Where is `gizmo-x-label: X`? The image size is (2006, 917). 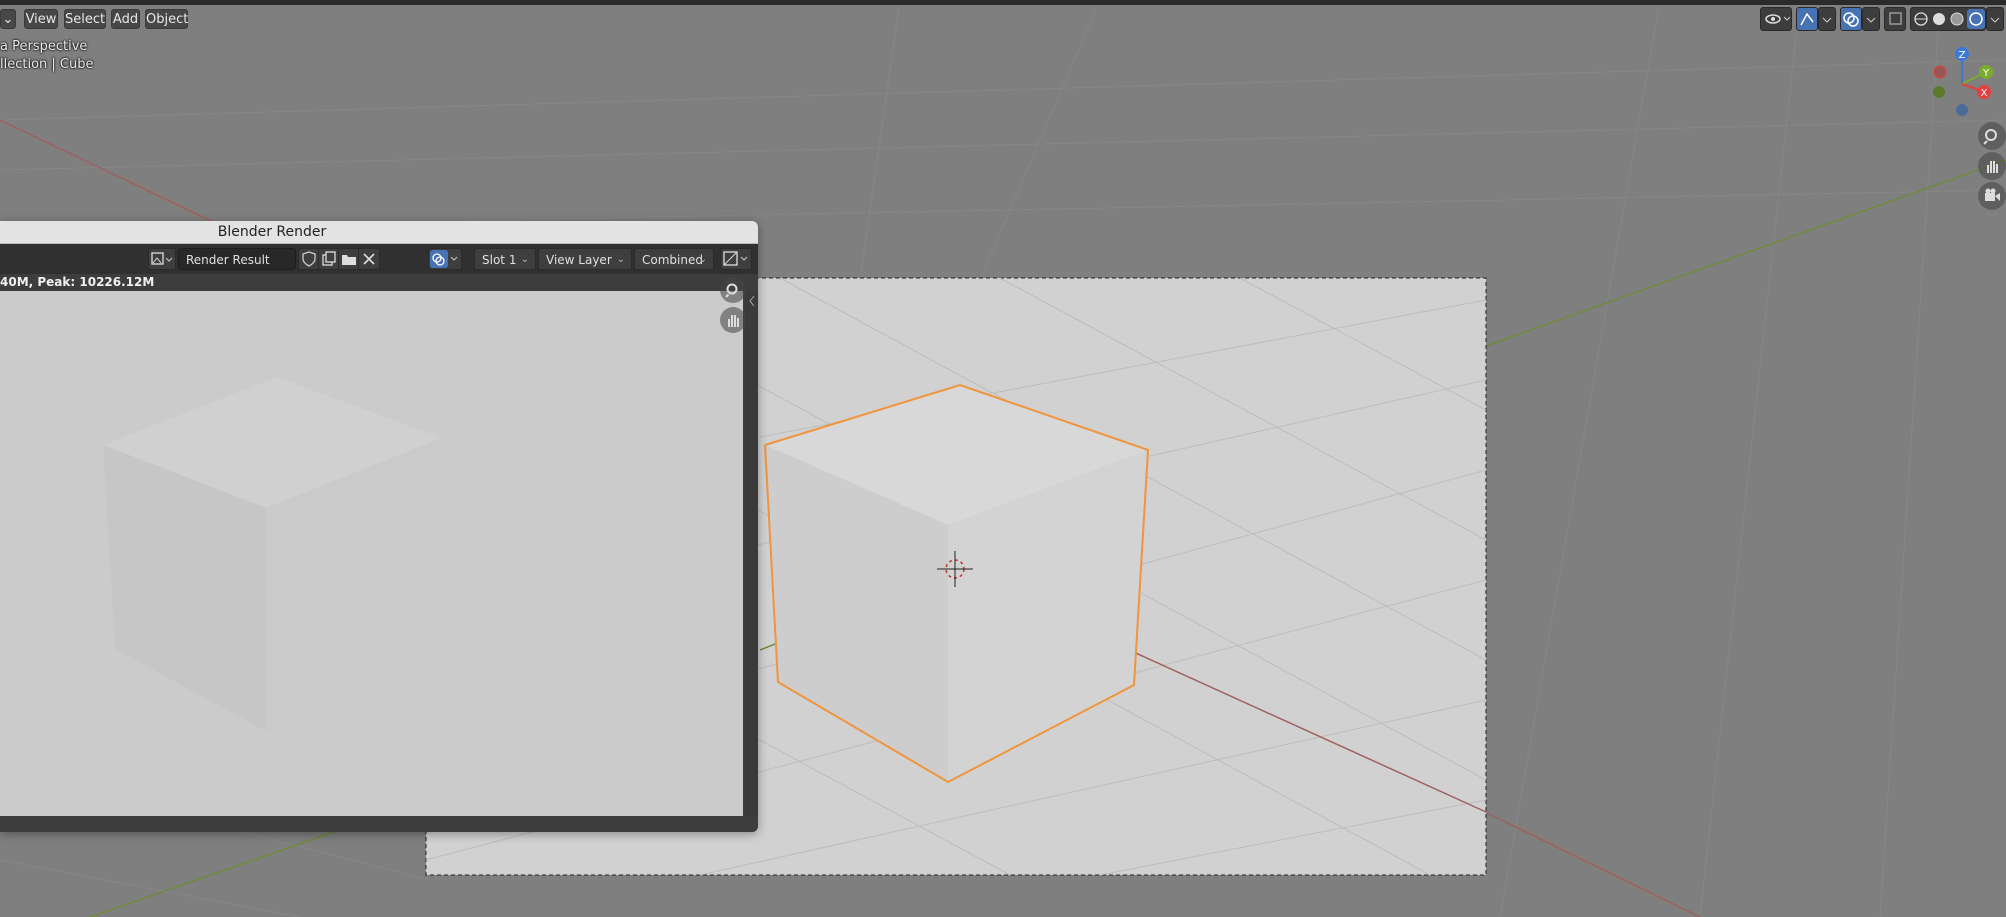
gizmo-x-label: X is located at coordinates (1984, 93).